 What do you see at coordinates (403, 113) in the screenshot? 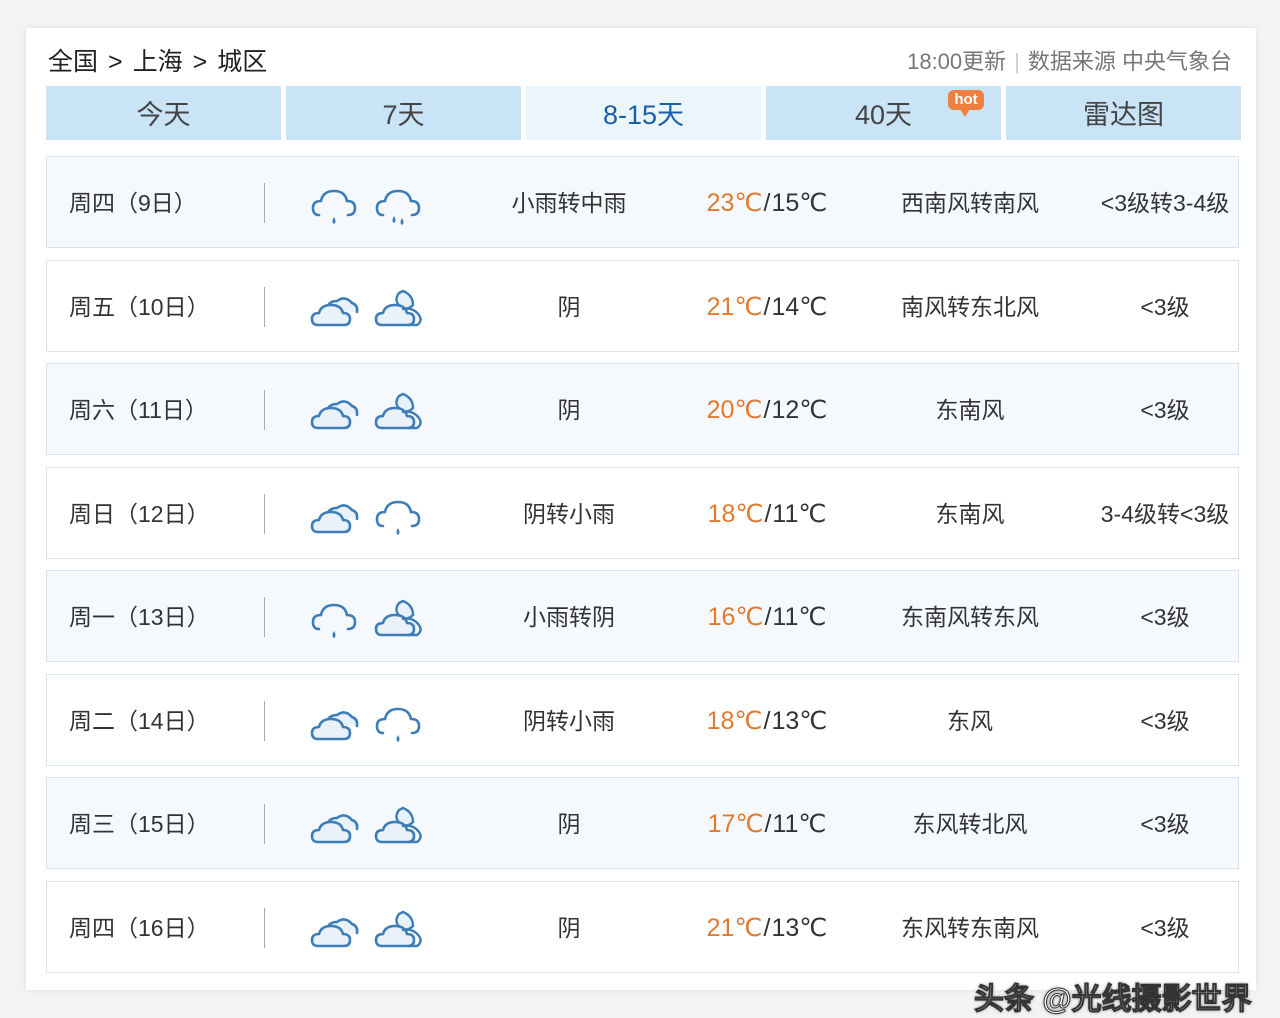
I see `tab-7-days: 7天` at bounding box center [403, 113].